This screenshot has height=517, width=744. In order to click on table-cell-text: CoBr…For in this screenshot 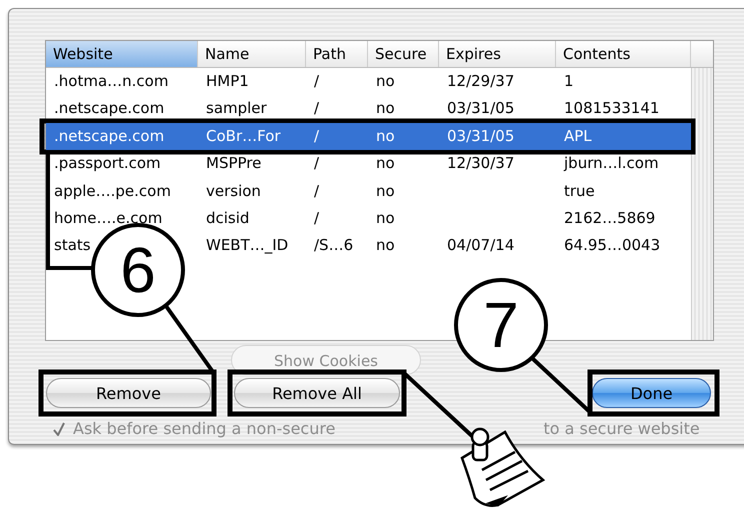, I will do `click(243, 136)`.